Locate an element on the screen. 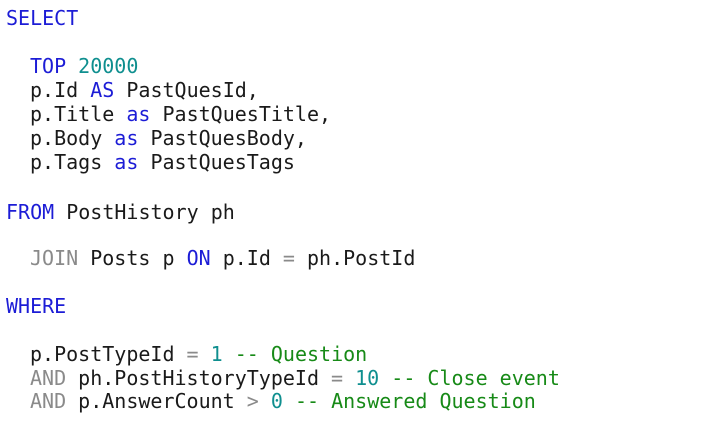 This screenshot has width=702, height=423. code-line-column-tags: p.Tags as PastQuesTags is located at coordinates (162, 162).